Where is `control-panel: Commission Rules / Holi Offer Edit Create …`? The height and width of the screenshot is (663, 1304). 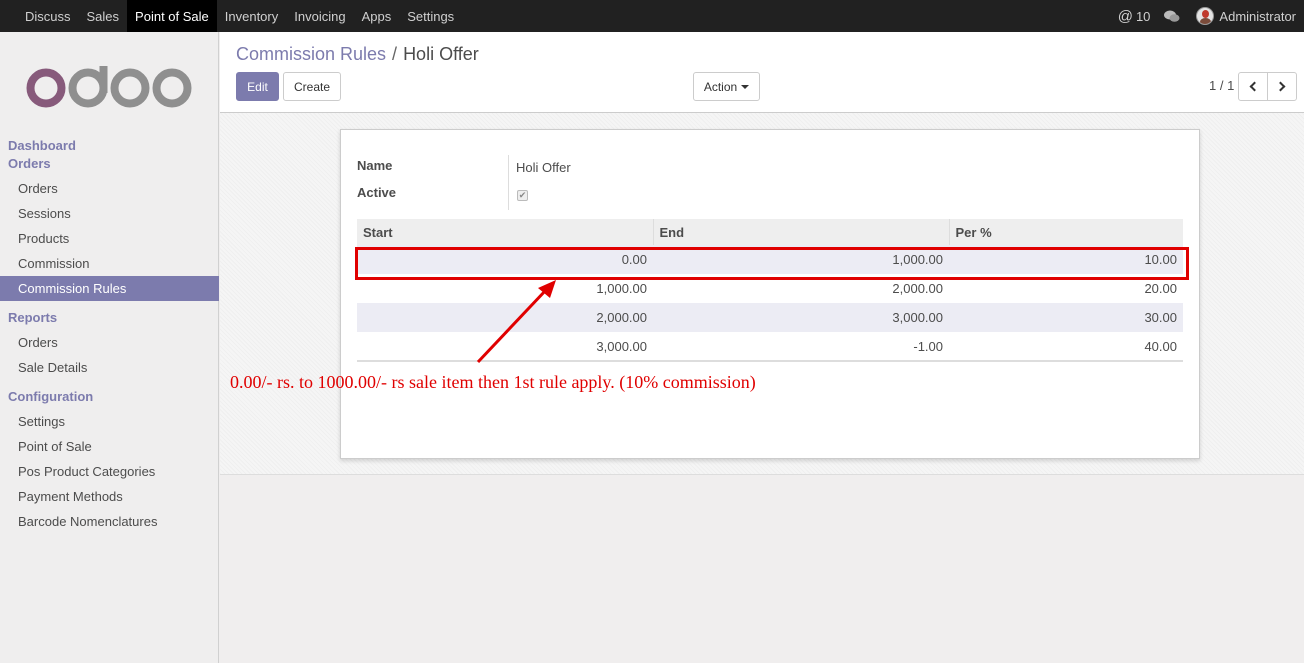
control-panel: Commission Rules / Holi Offer Edit Create … is located at coordinates (762, 72).